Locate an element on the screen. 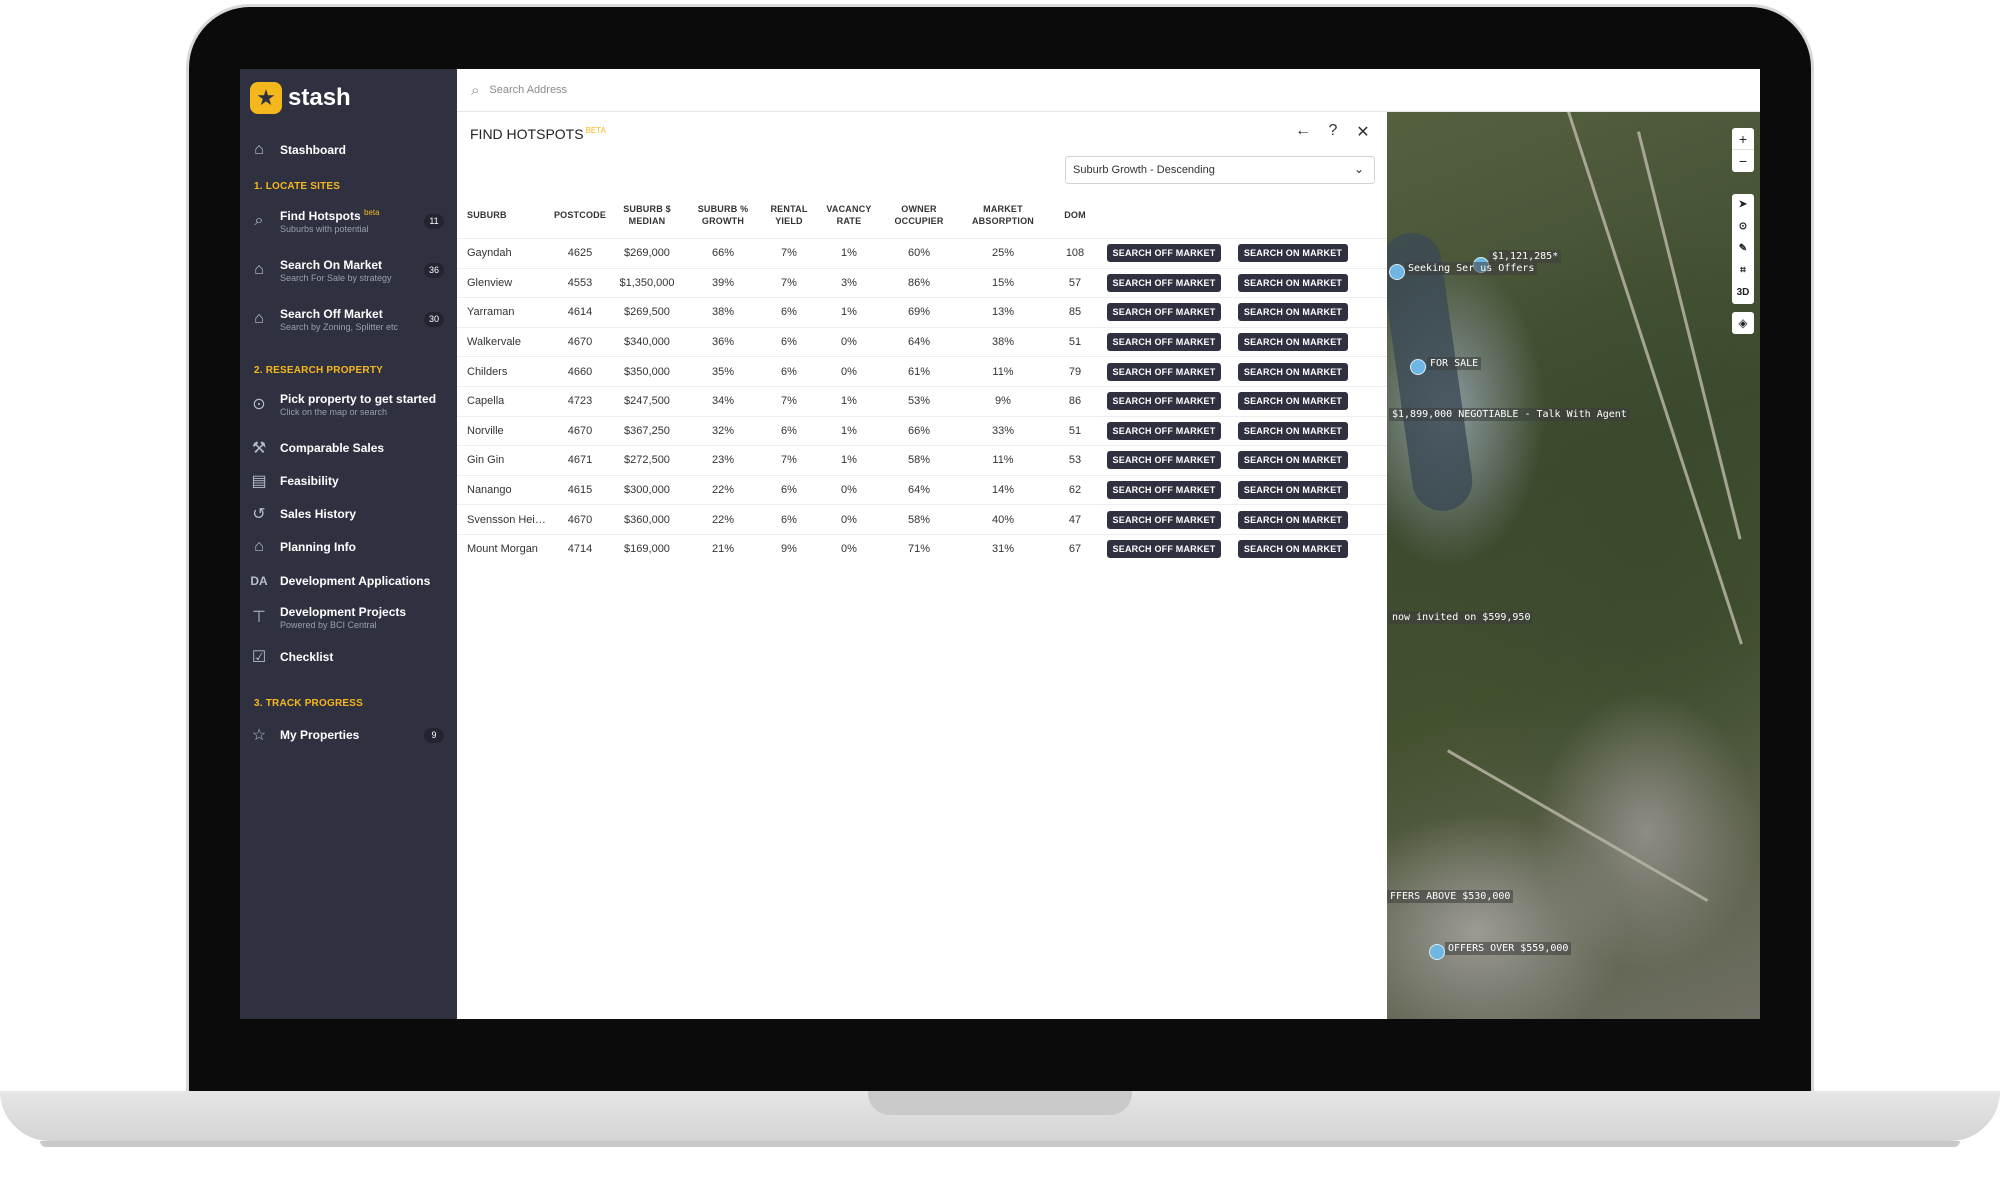  3d-button: 3D is located at coordinates (1743, 293).